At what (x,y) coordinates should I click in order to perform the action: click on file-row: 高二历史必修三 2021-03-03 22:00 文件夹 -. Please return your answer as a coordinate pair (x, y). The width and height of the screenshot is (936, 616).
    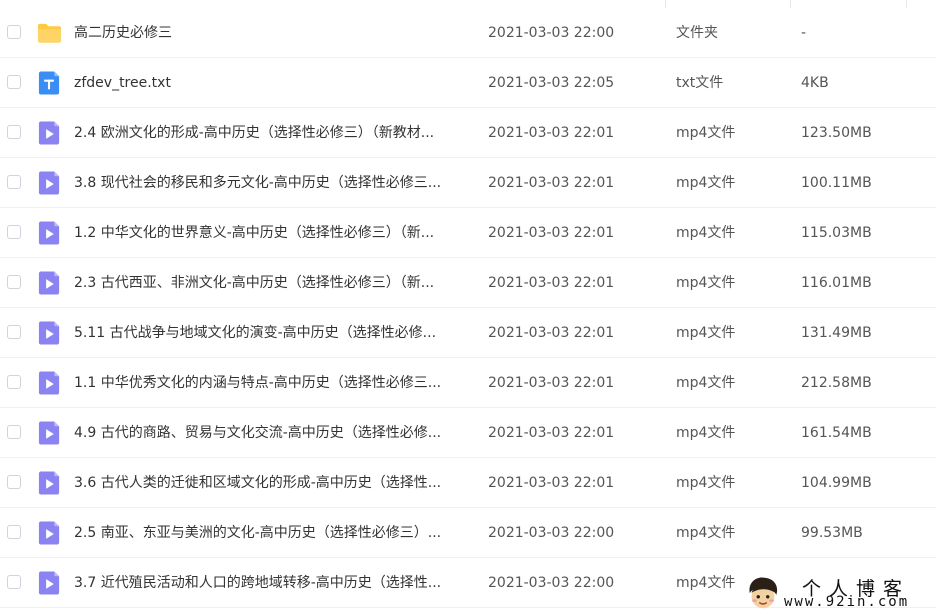
    Looking at the image, I should click on (468, 33).